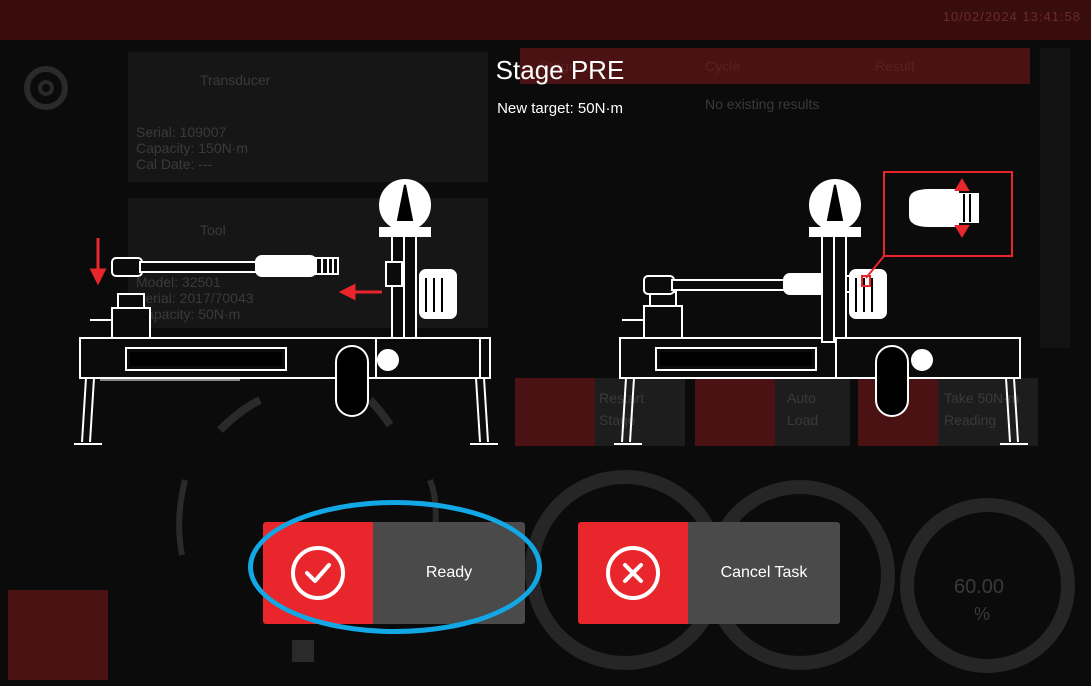 This screenshot has height=686, width=1091. Describe the element at coordinates (181, 132) in the screenshot. I see `transducer-serial: Serial: 109007` at that location.